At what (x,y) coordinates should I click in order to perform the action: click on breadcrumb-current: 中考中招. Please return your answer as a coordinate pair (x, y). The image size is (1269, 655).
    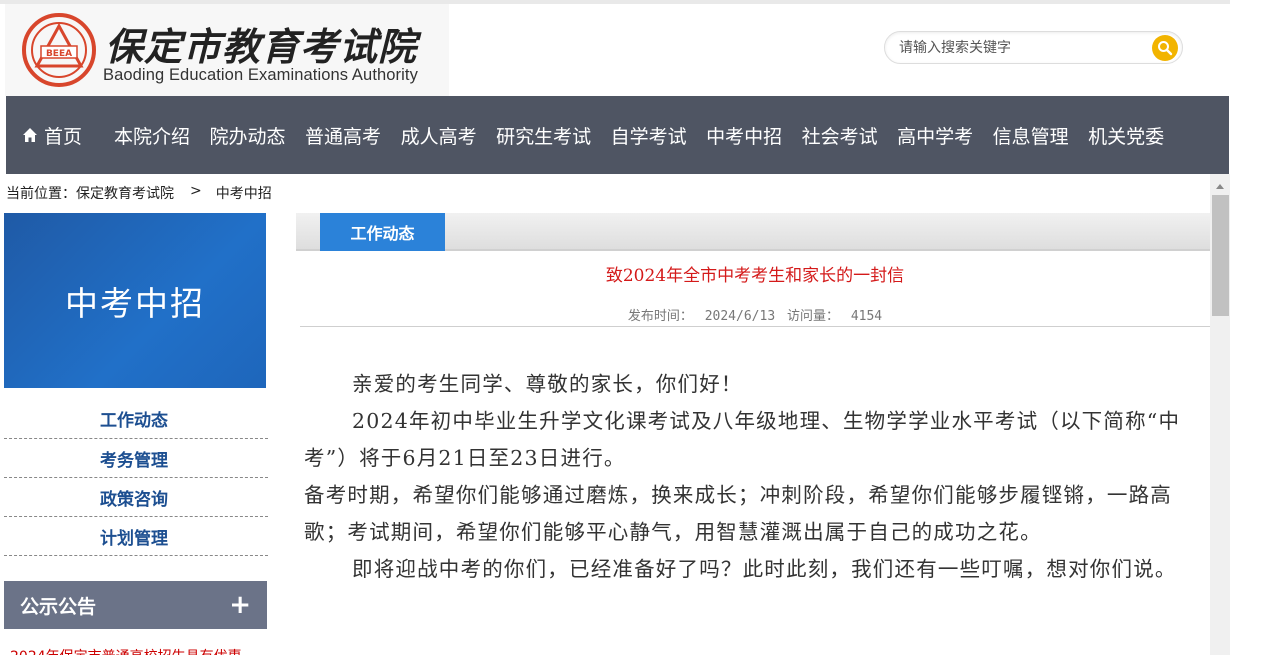
    Looking at the image, I should click on (244, 193).